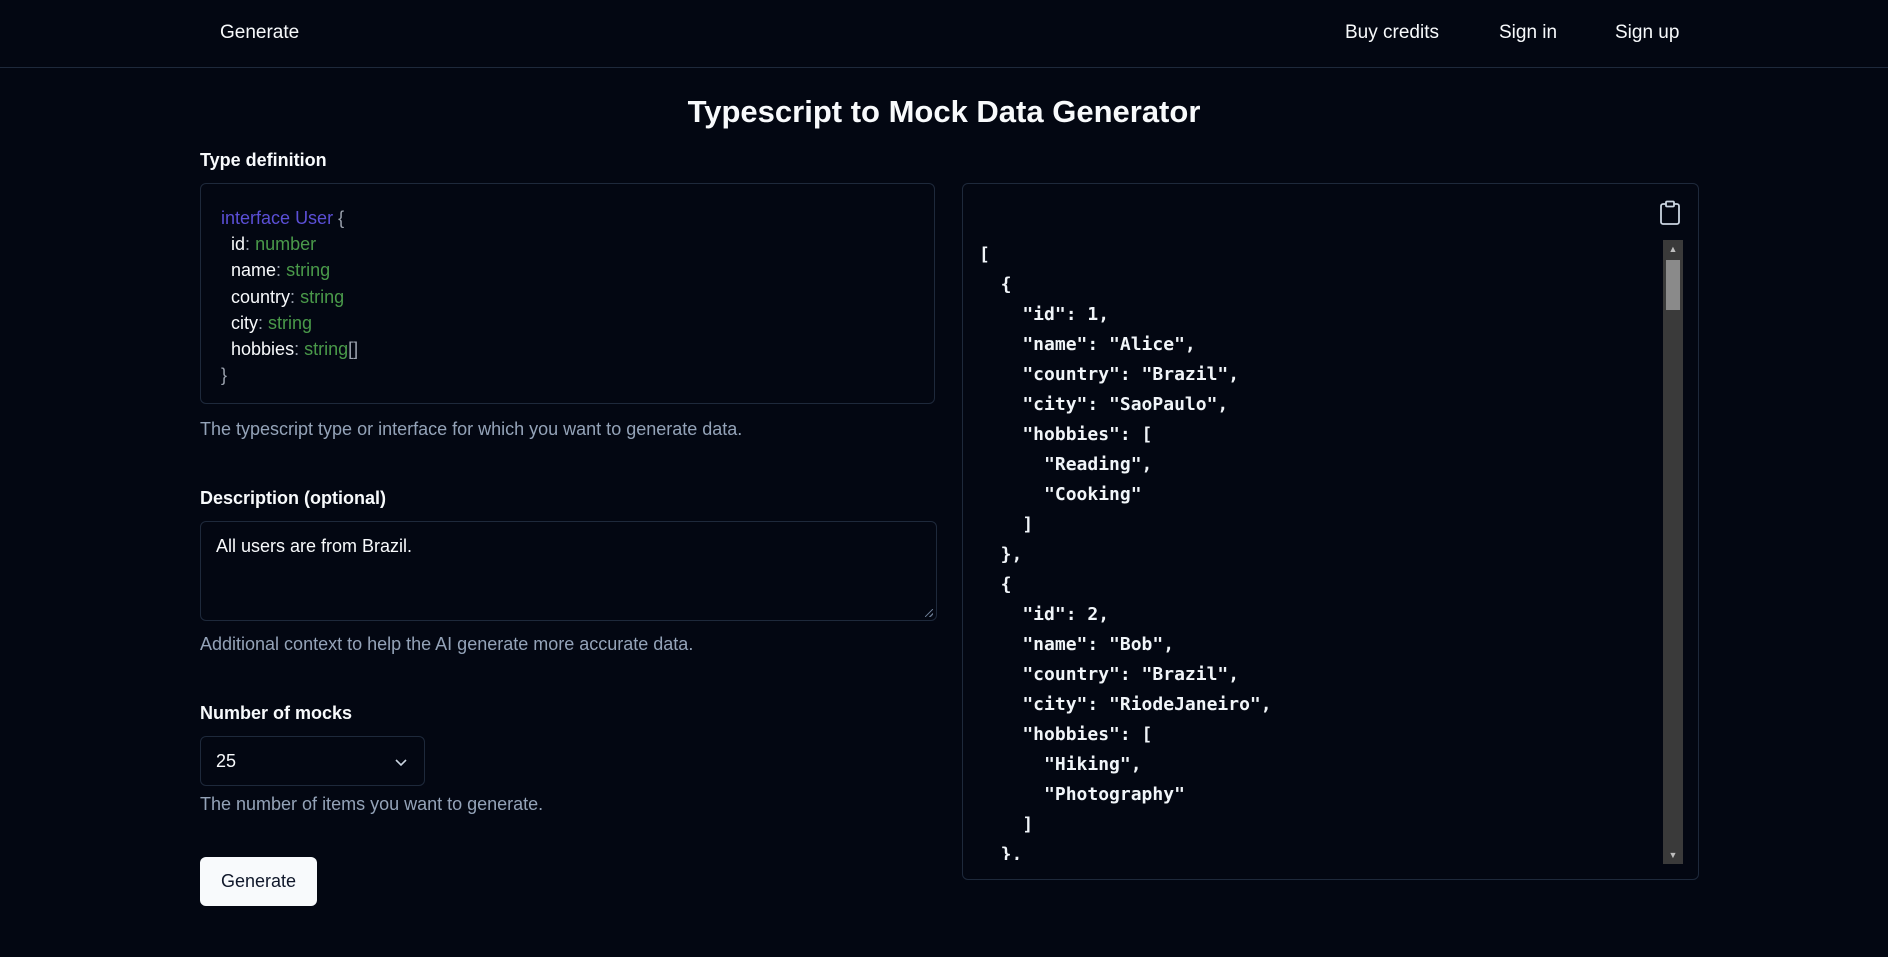 The height and width of the screenshot is (957, 1888). Describe the element at coordinates (401, 763) in the screenshot. I see `chevron-down-icon` at that location.